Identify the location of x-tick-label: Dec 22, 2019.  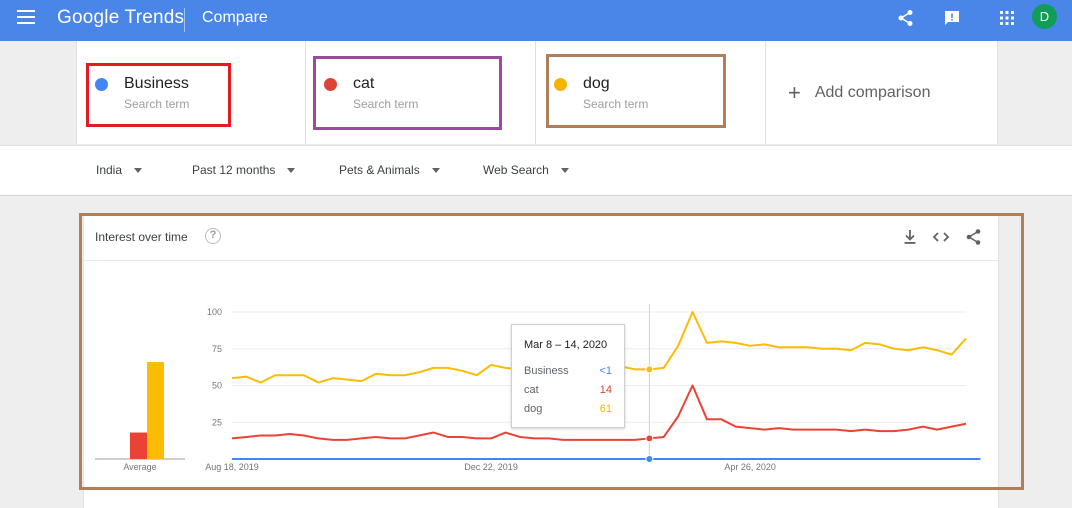
(491, 467).